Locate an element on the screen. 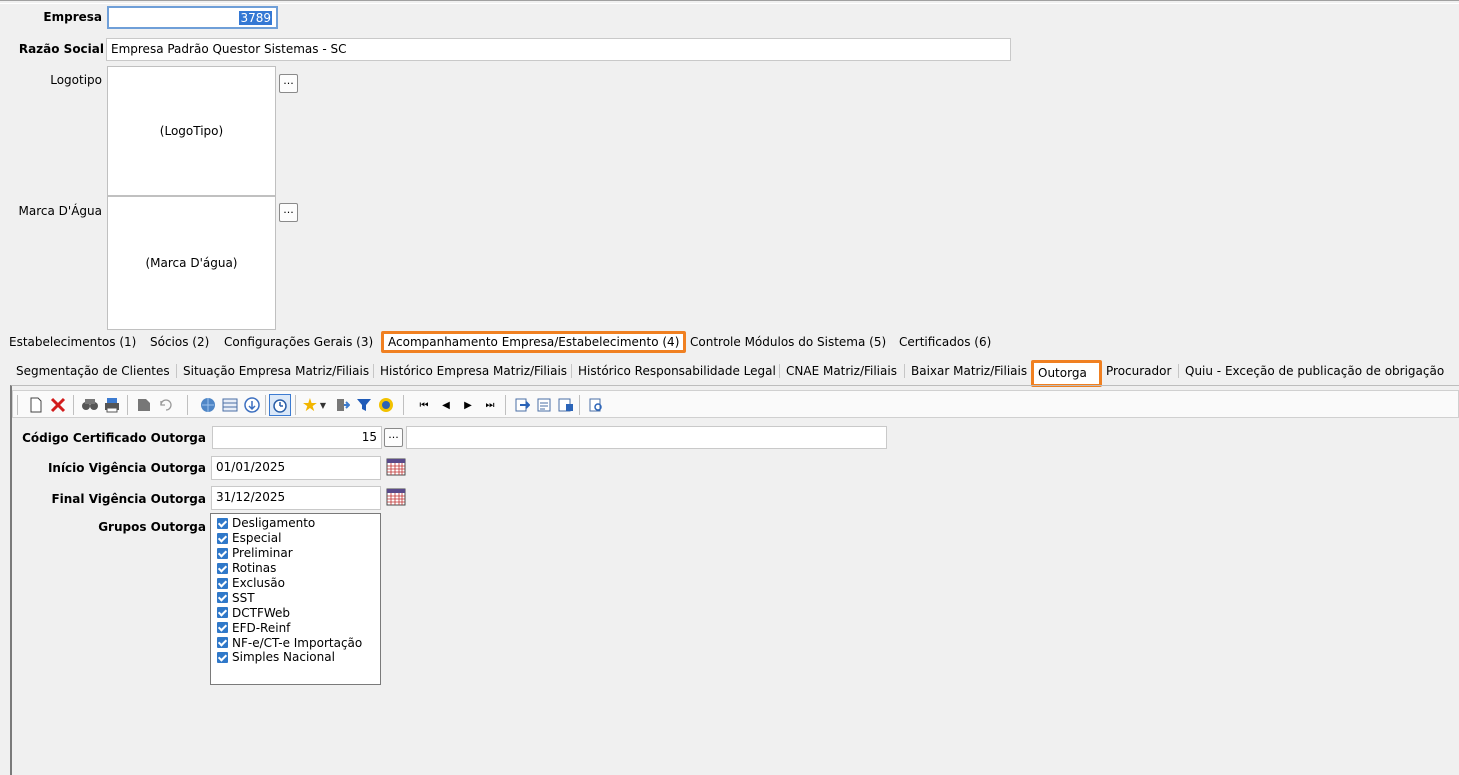  list-item: Especial is located at coordinates (298, 538).